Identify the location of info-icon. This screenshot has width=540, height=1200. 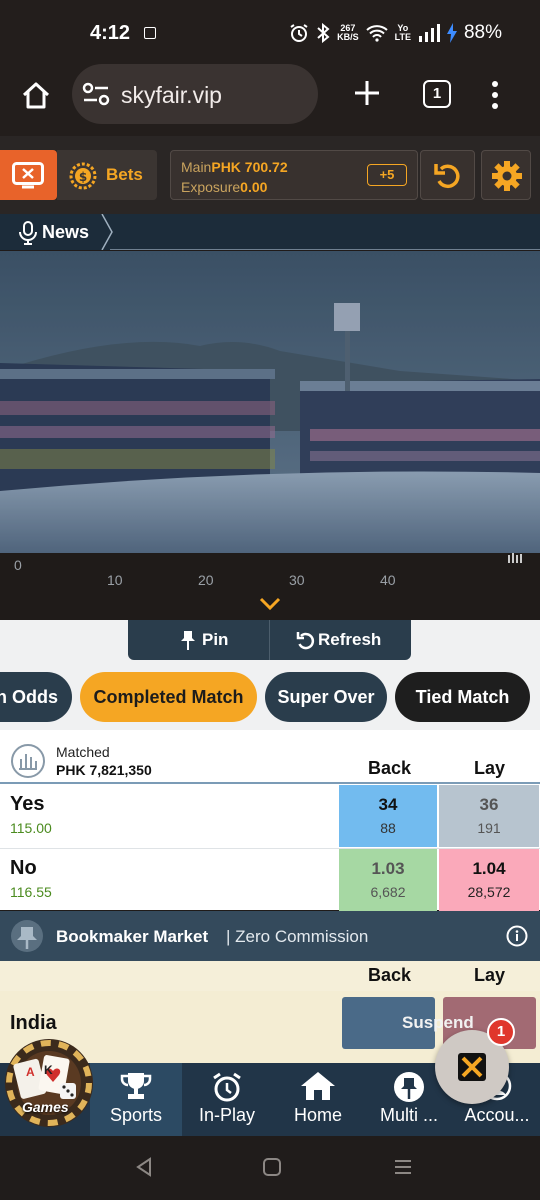
(517, 936).